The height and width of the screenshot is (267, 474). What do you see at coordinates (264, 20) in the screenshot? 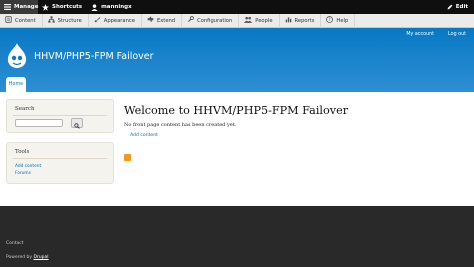
I see `tray-label: People` at bounding box center [264, 20].